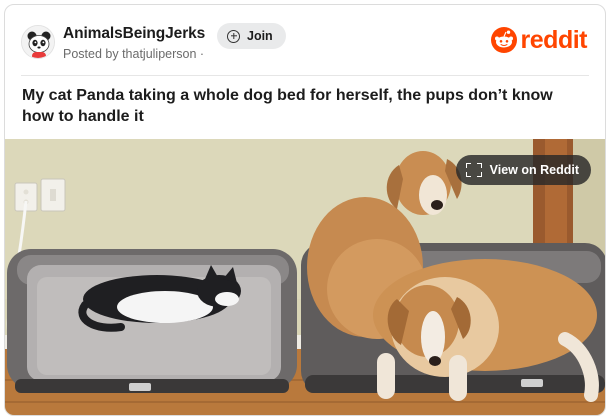 The height and width of the screenshot is (420, 612). What do you see at coordinates (38, 42) in the screenshot?
I see `panda-avatar-icon` at bounding box center [38, 42].